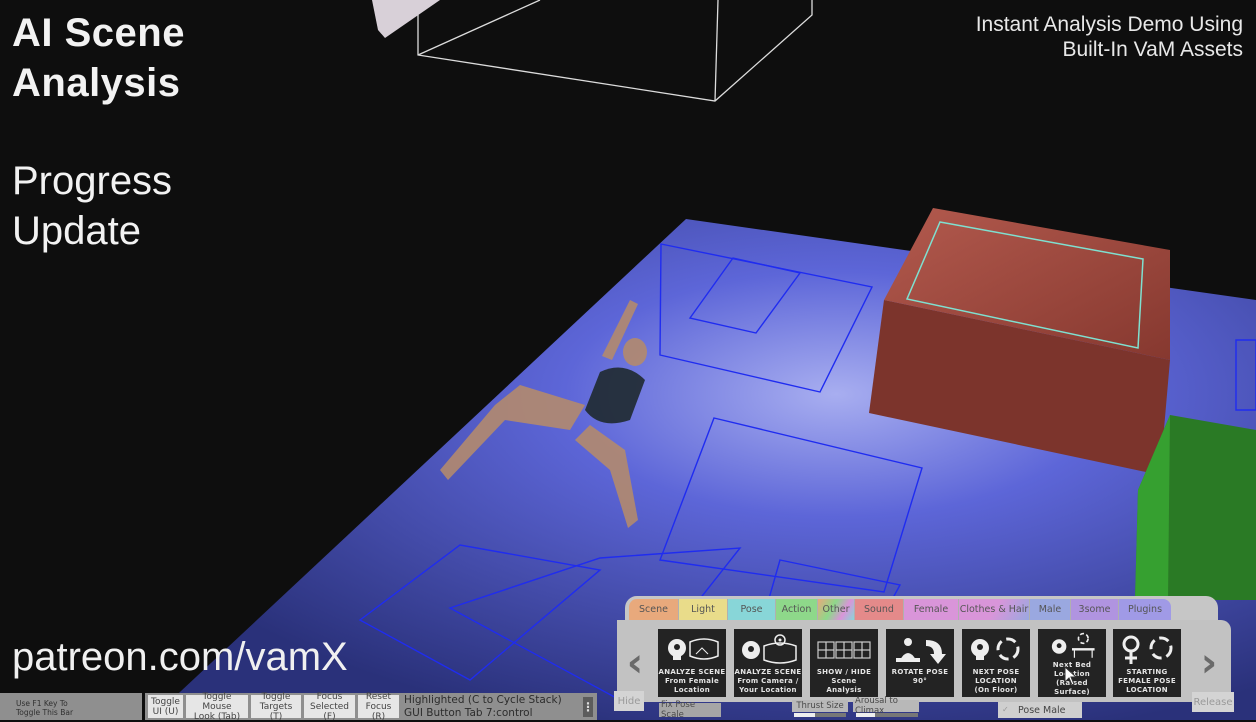 This screenshot has width=1256, height=722. What do you see at coordinates (98, 33) in the screenshot?
I see `title-line-1: AI Scene` at bounding box center [98, 33].